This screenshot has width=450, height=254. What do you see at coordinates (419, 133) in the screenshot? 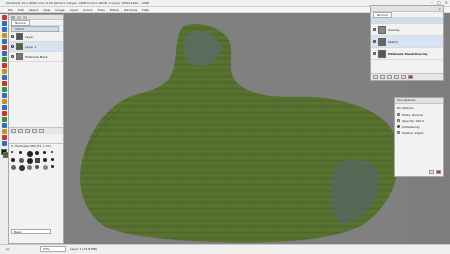
I see `option-row: Feather edges` at bounding box center [419, 133].